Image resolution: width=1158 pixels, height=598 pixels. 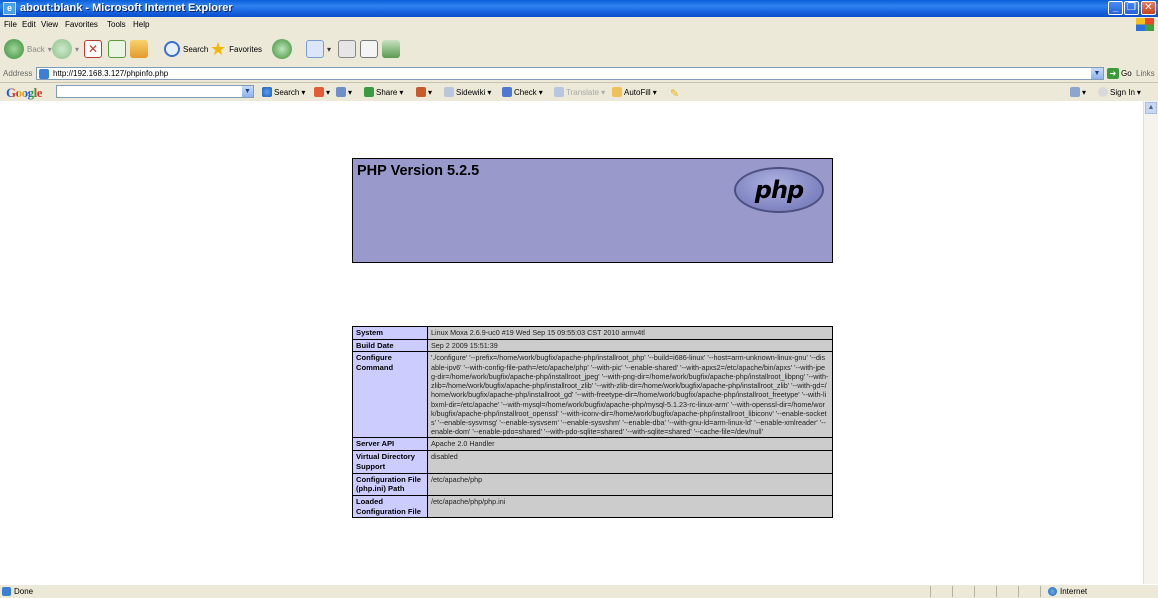 I want to click on wrench-icon, so click(x=1075, y=92).